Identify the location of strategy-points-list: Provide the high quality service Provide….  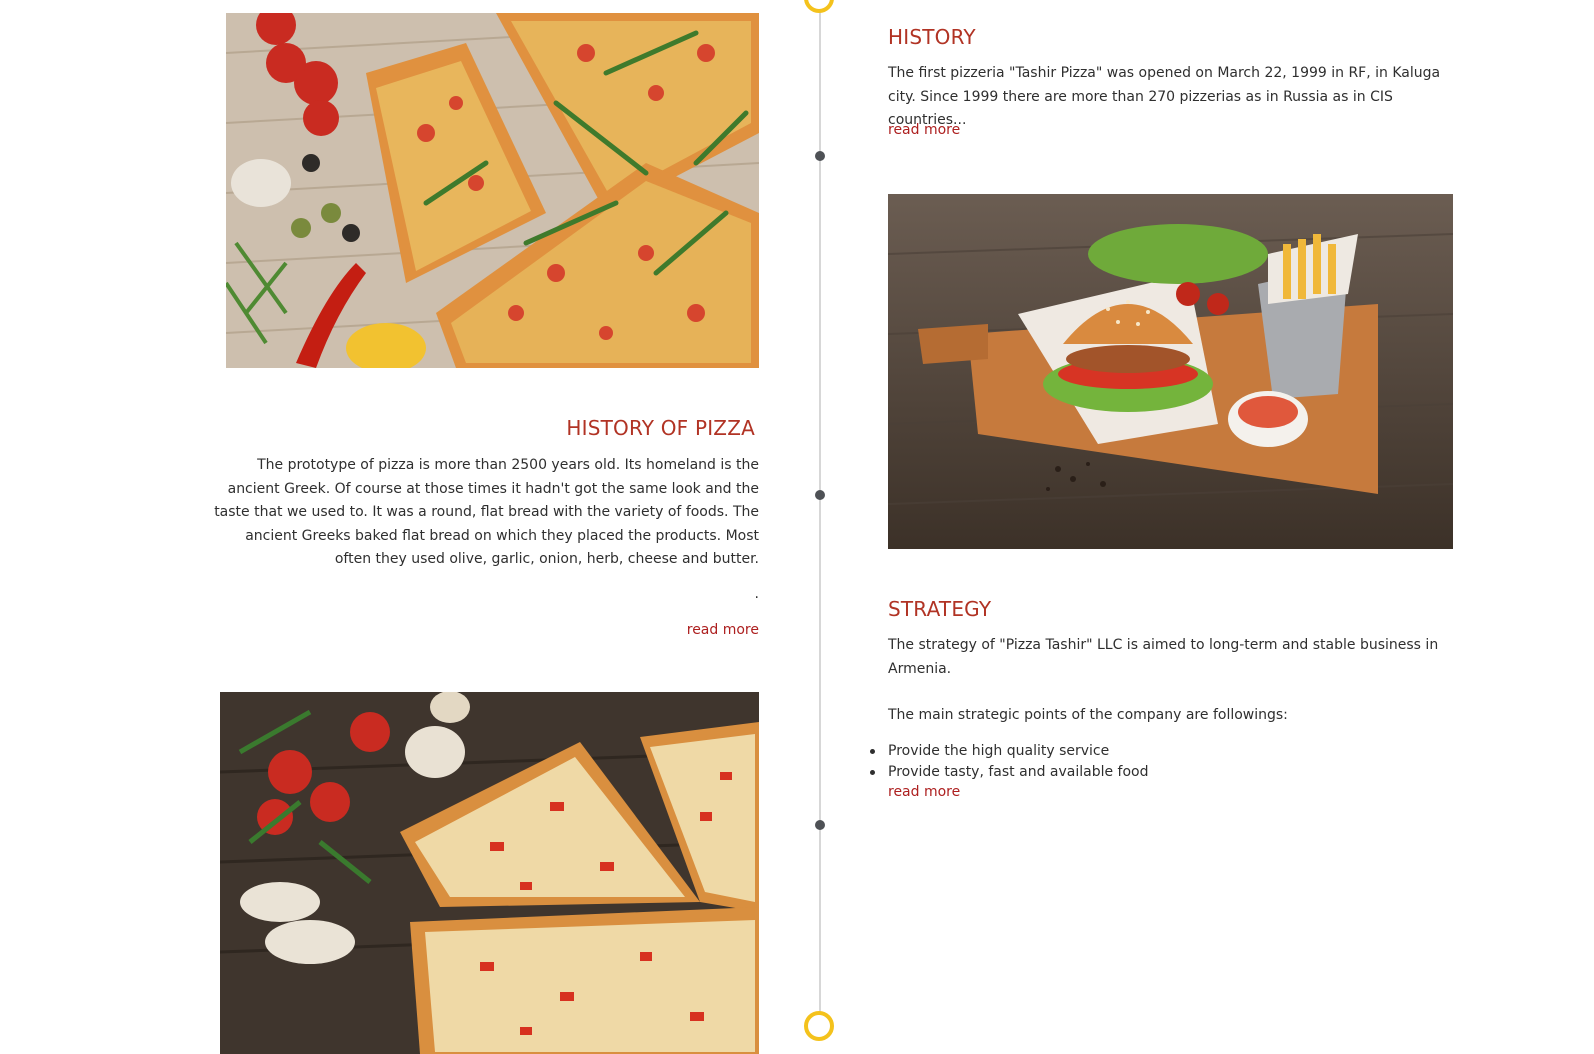
(1159, 762).